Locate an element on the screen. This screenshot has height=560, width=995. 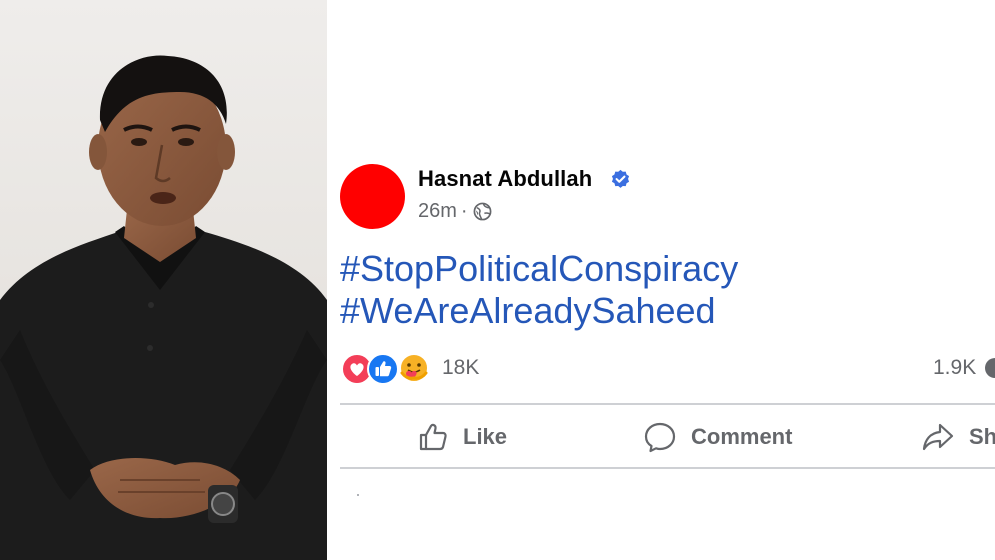
hashtag-link: #WeAreAlreadySaheed is located at coordinates (539, 311).